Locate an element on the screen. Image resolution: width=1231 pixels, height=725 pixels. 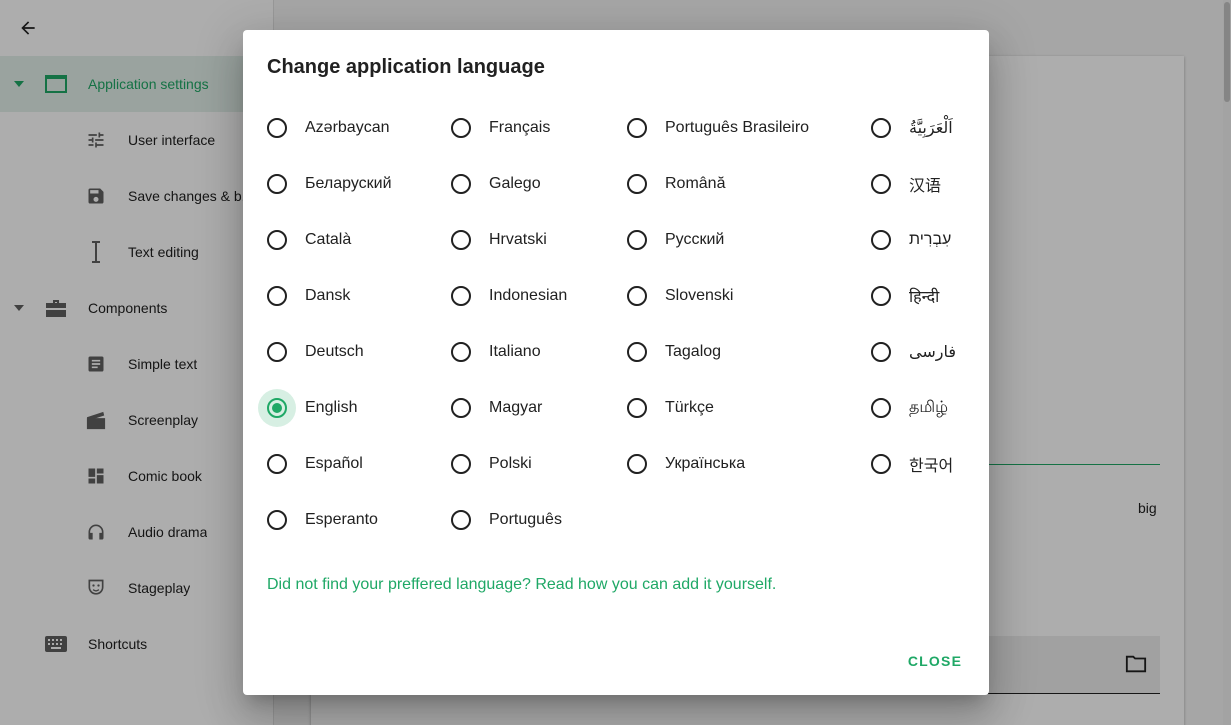
language-label: Indonesian is located at coordinates (528, 295).